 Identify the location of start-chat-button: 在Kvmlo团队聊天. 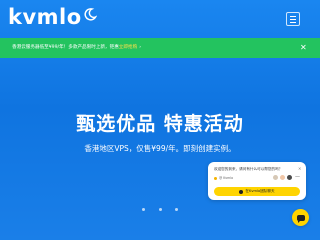
(257, 191).